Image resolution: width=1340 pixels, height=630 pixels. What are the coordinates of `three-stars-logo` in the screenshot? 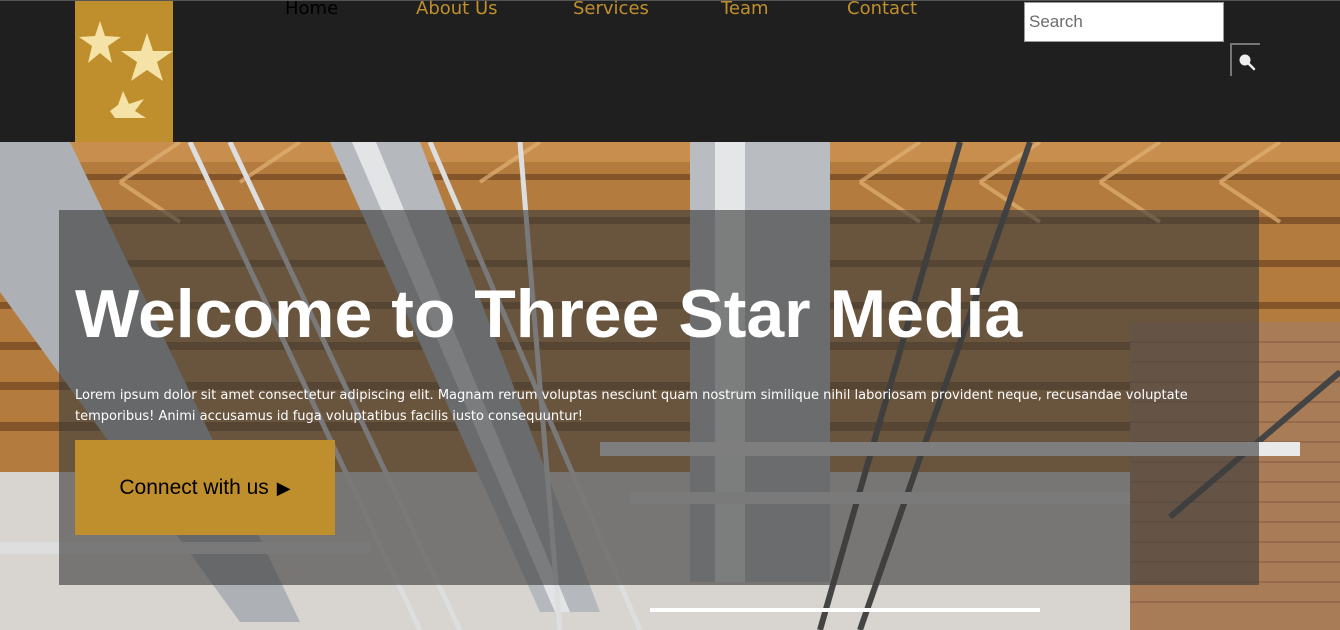 It's located at (124, 72).